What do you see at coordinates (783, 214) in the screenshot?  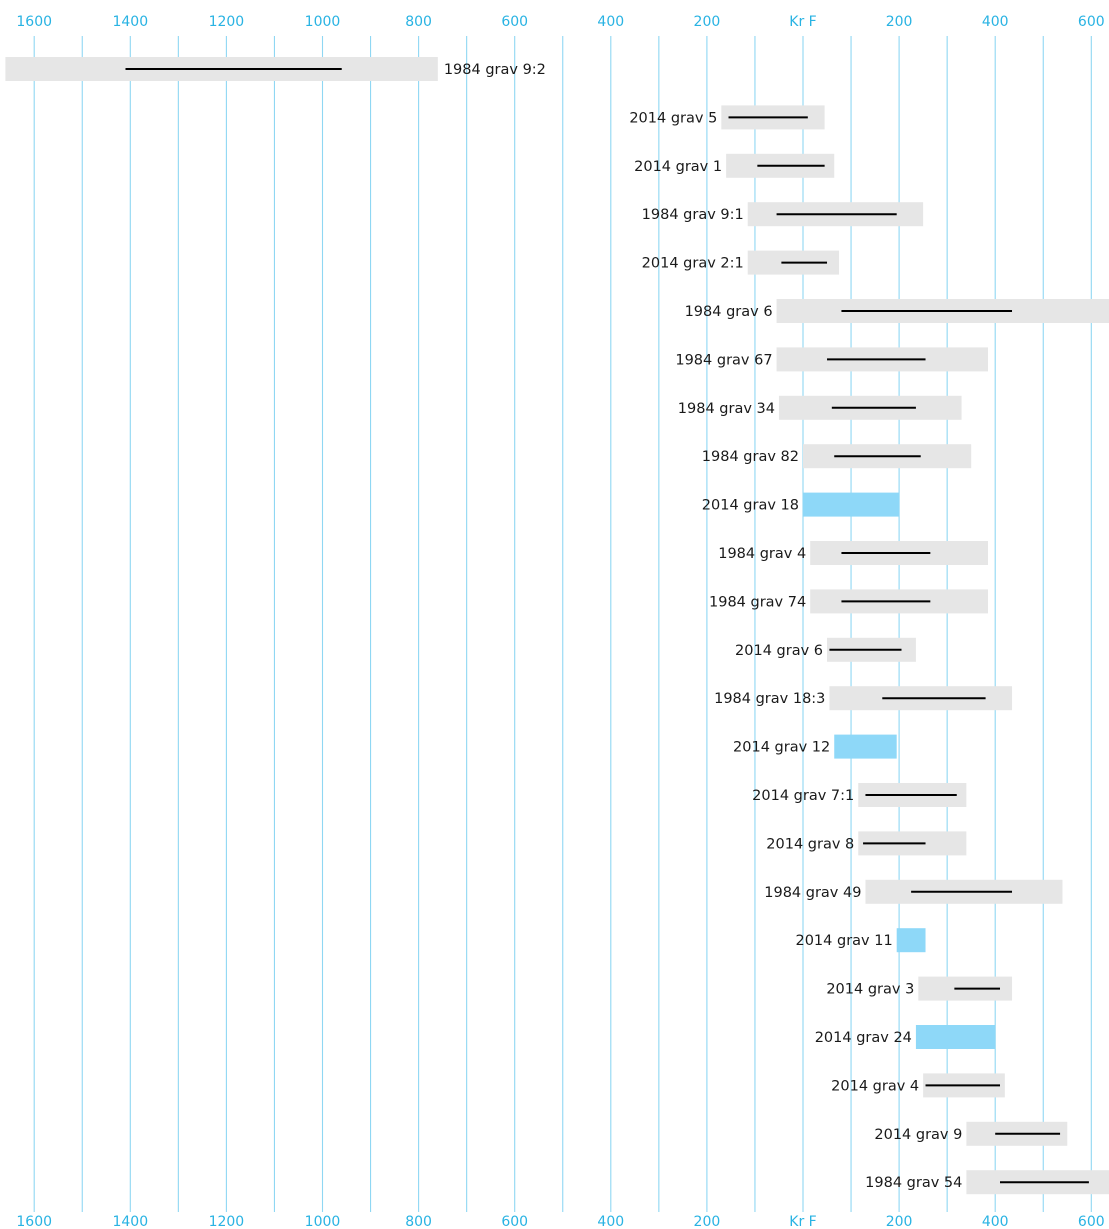 I see `range-row: 1984 grav 9:1` at bounding box center [783, 214].